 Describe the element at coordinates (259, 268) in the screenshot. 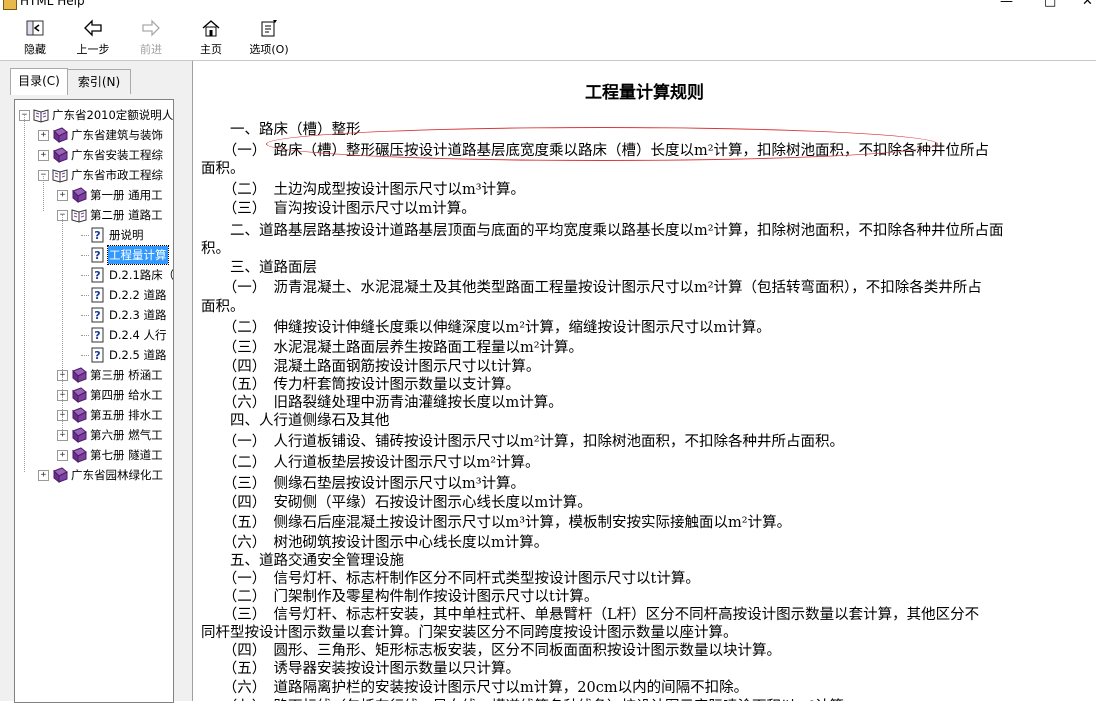

I see `topic-paragraph: 三、道路面层` at that location.